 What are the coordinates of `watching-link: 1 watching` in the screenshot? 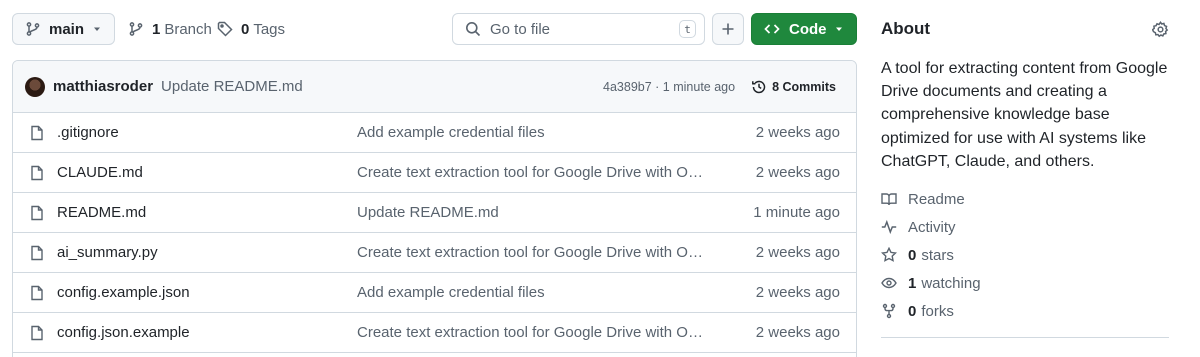 It's located at (931, 283).